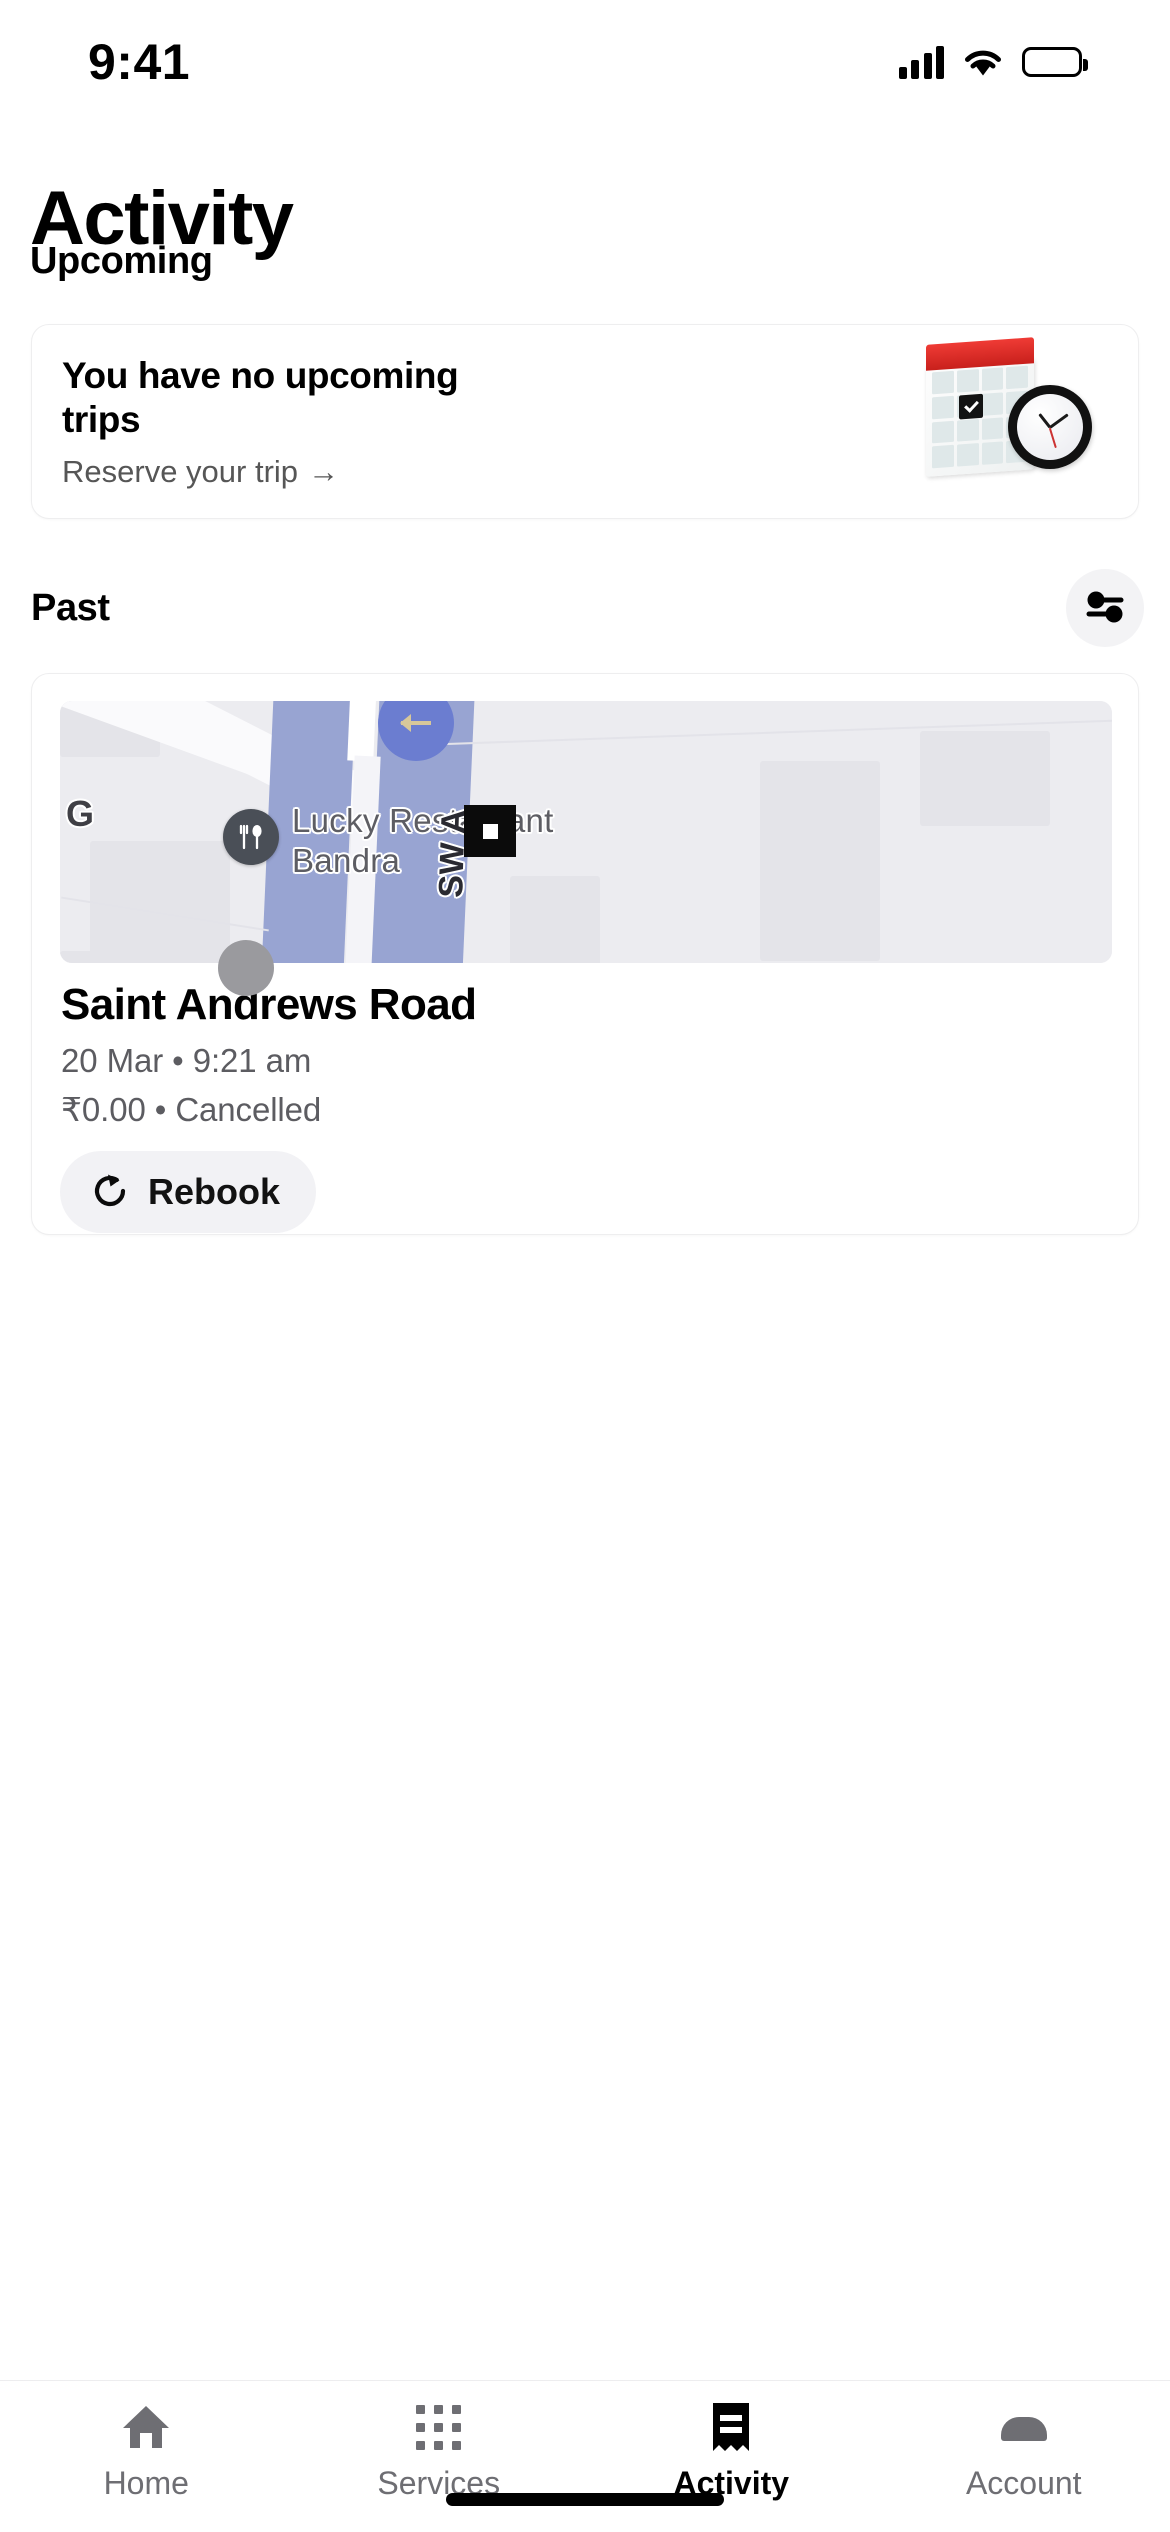  I want to click on map-street-label: G, so click(80, 813).